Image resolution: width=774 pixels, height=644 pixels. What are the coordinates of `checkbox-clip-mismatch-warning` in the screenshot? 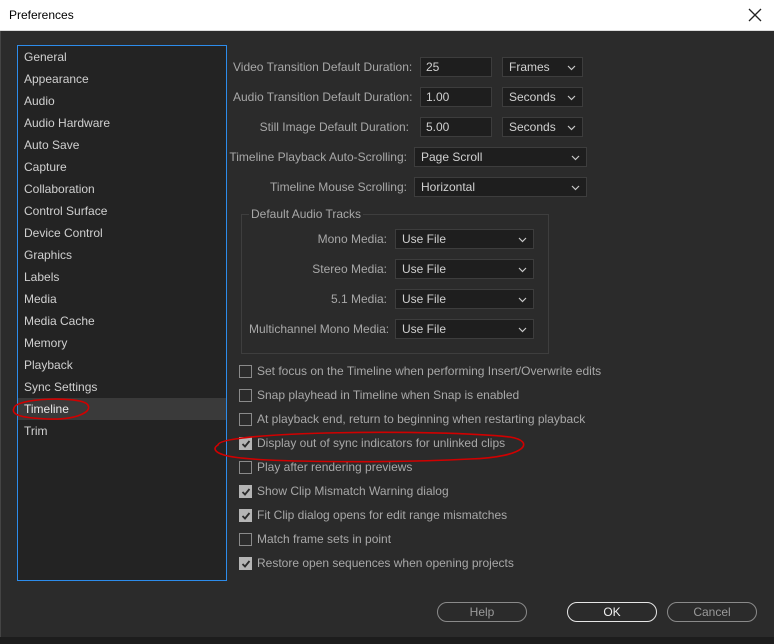 It's located at (245, 491).